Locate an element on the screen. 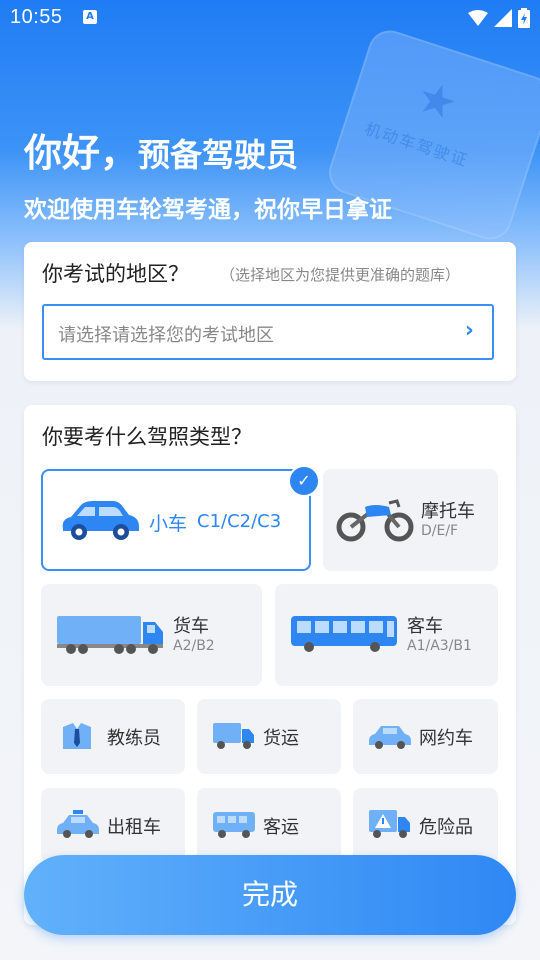  option-code: D/E/F is located at coordinates (440, 531).